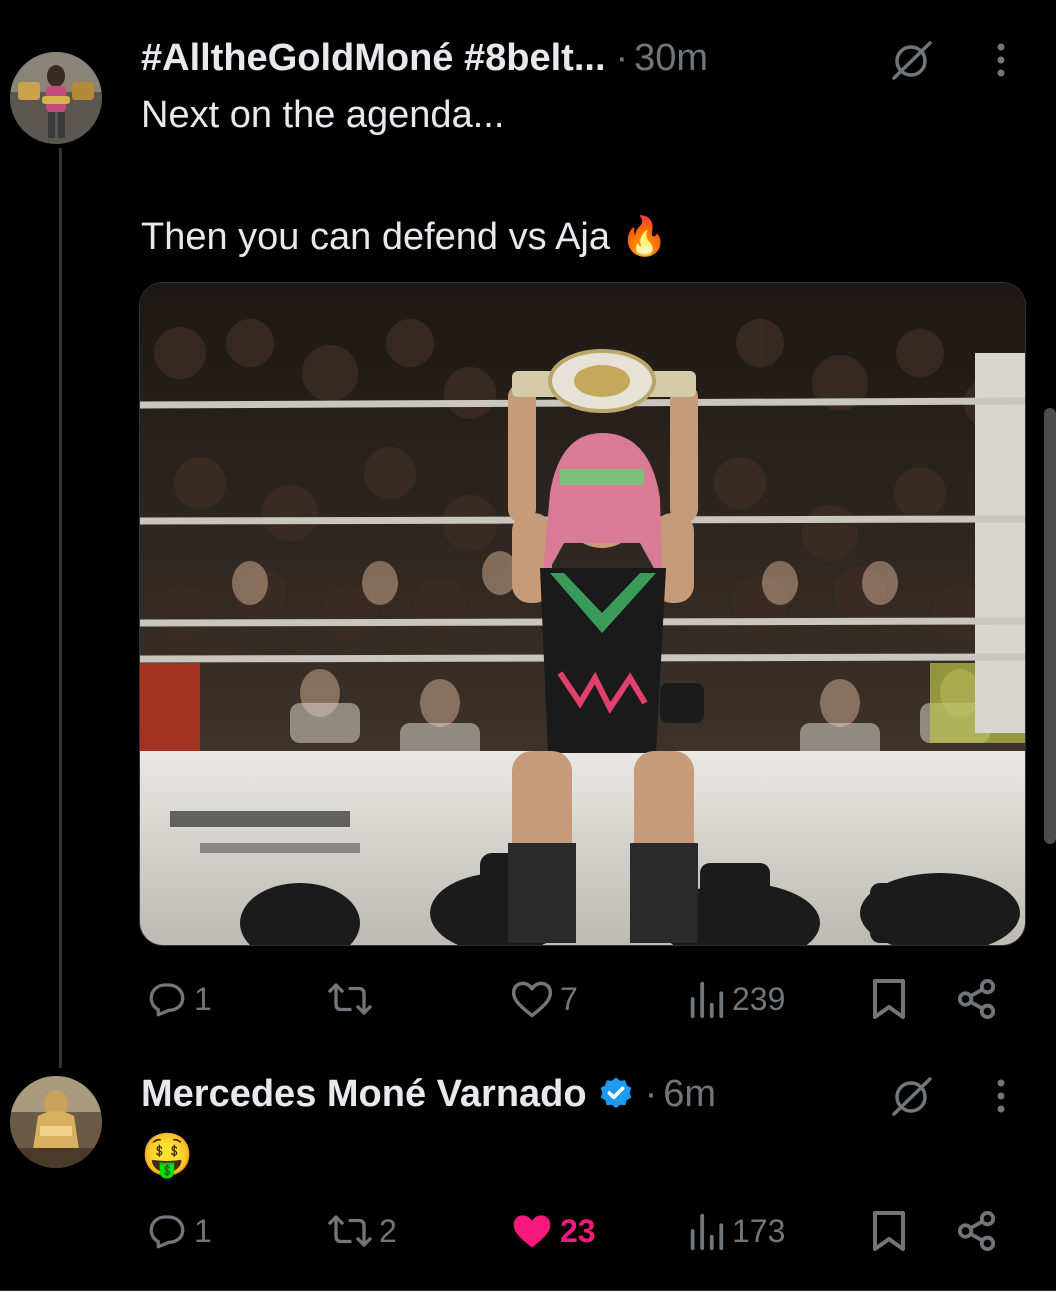  I want to click on repost-button, so click(353, 999).